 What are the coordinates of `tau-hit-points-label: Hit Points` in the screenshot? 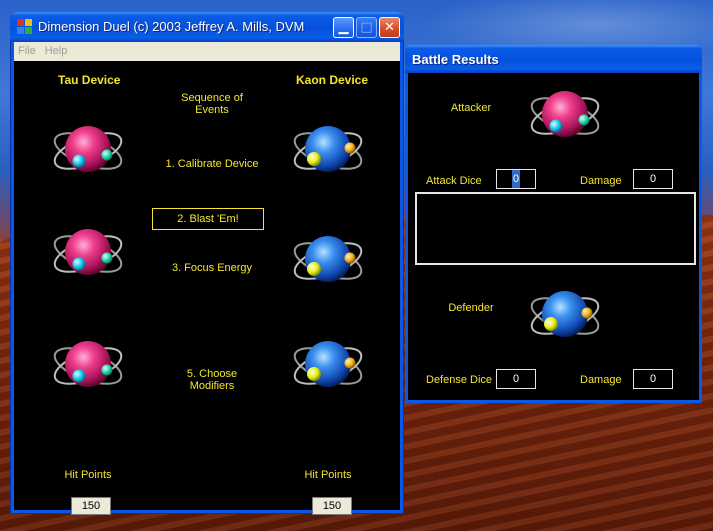 It's located at (88, 475).